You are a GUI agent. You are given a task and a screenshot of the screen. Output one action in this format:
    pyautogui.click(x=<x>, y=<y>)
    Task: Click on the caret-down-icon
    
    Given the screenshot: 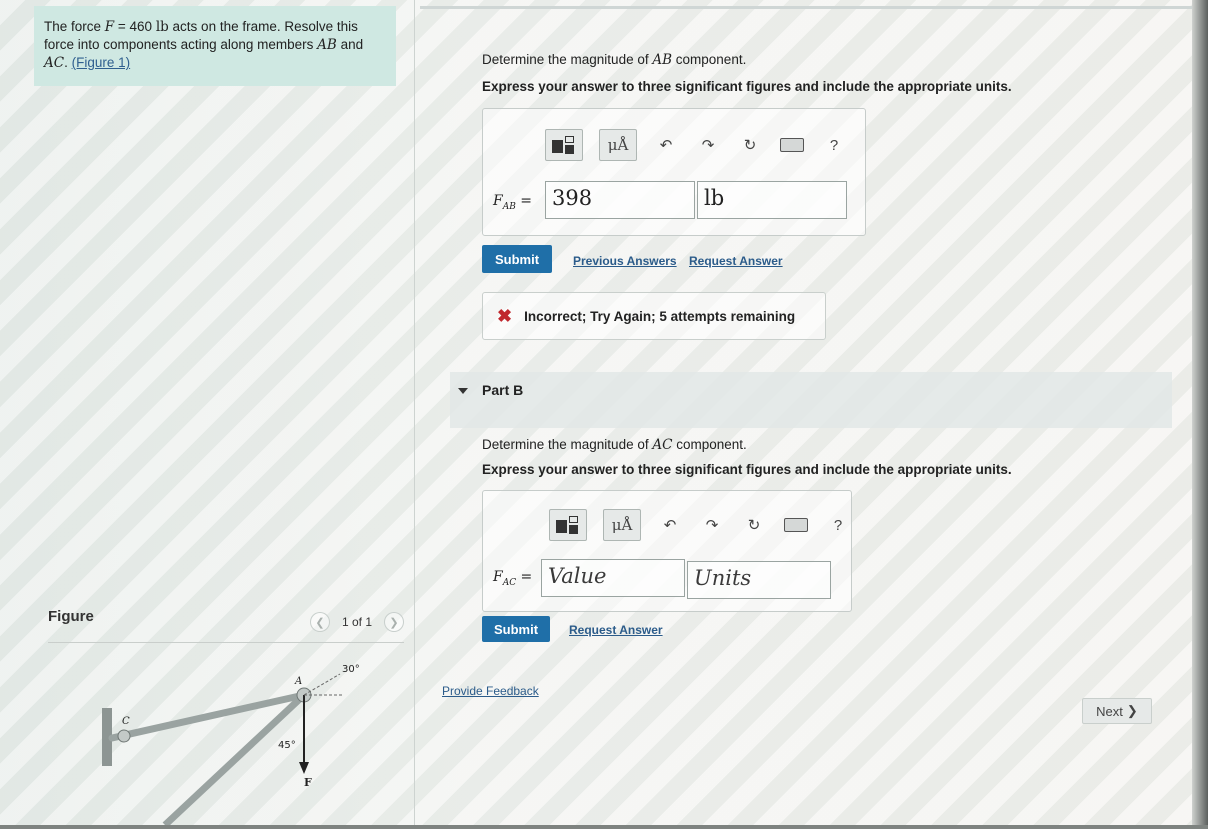 What is the action you would take?
    pyautogui.click(x=463, y=391)
    